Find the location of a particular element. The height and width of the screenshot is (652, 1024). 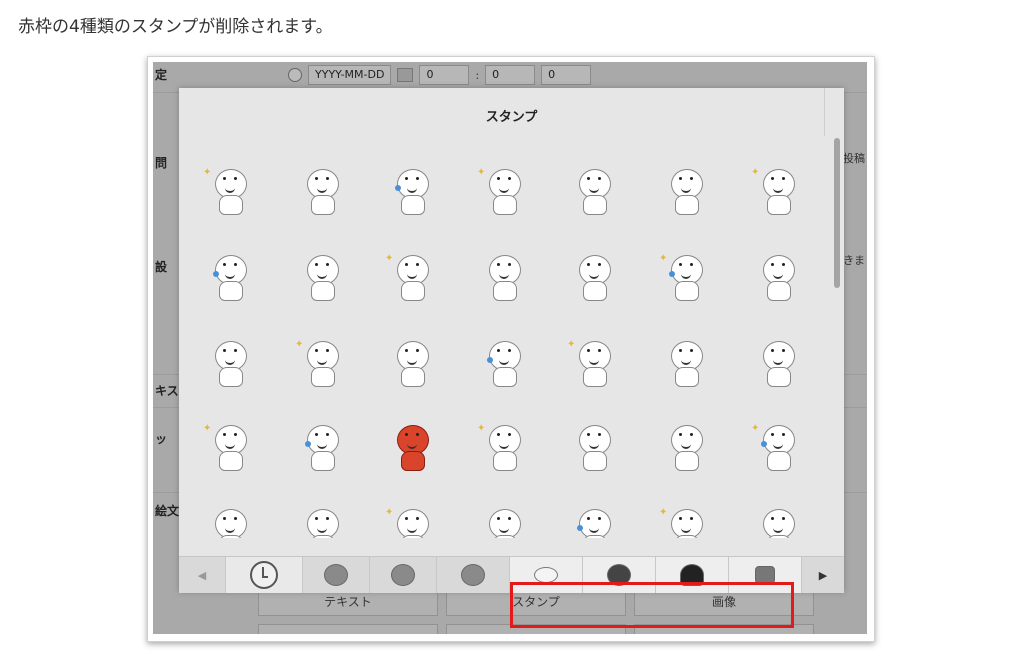

cony-icon is located at coordinates (403, 575).